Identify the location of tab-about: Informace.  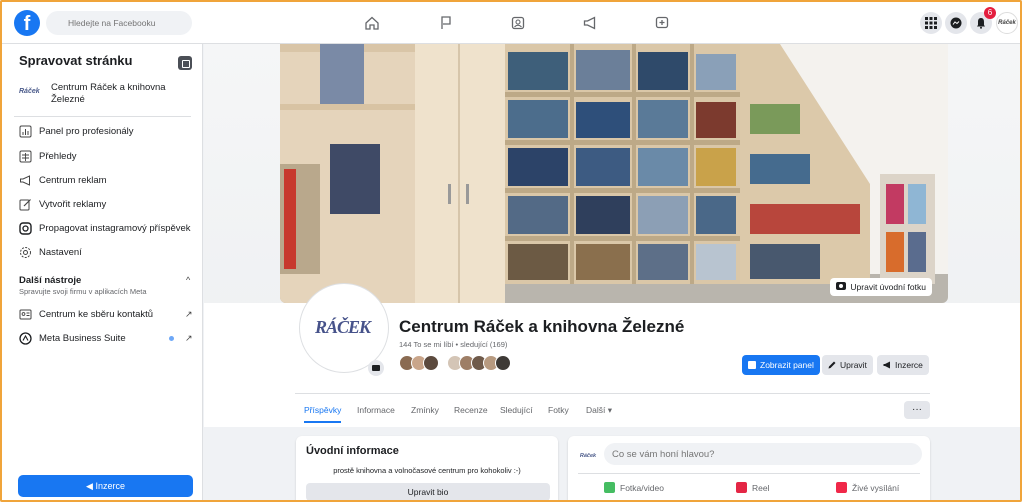
(376, 413).